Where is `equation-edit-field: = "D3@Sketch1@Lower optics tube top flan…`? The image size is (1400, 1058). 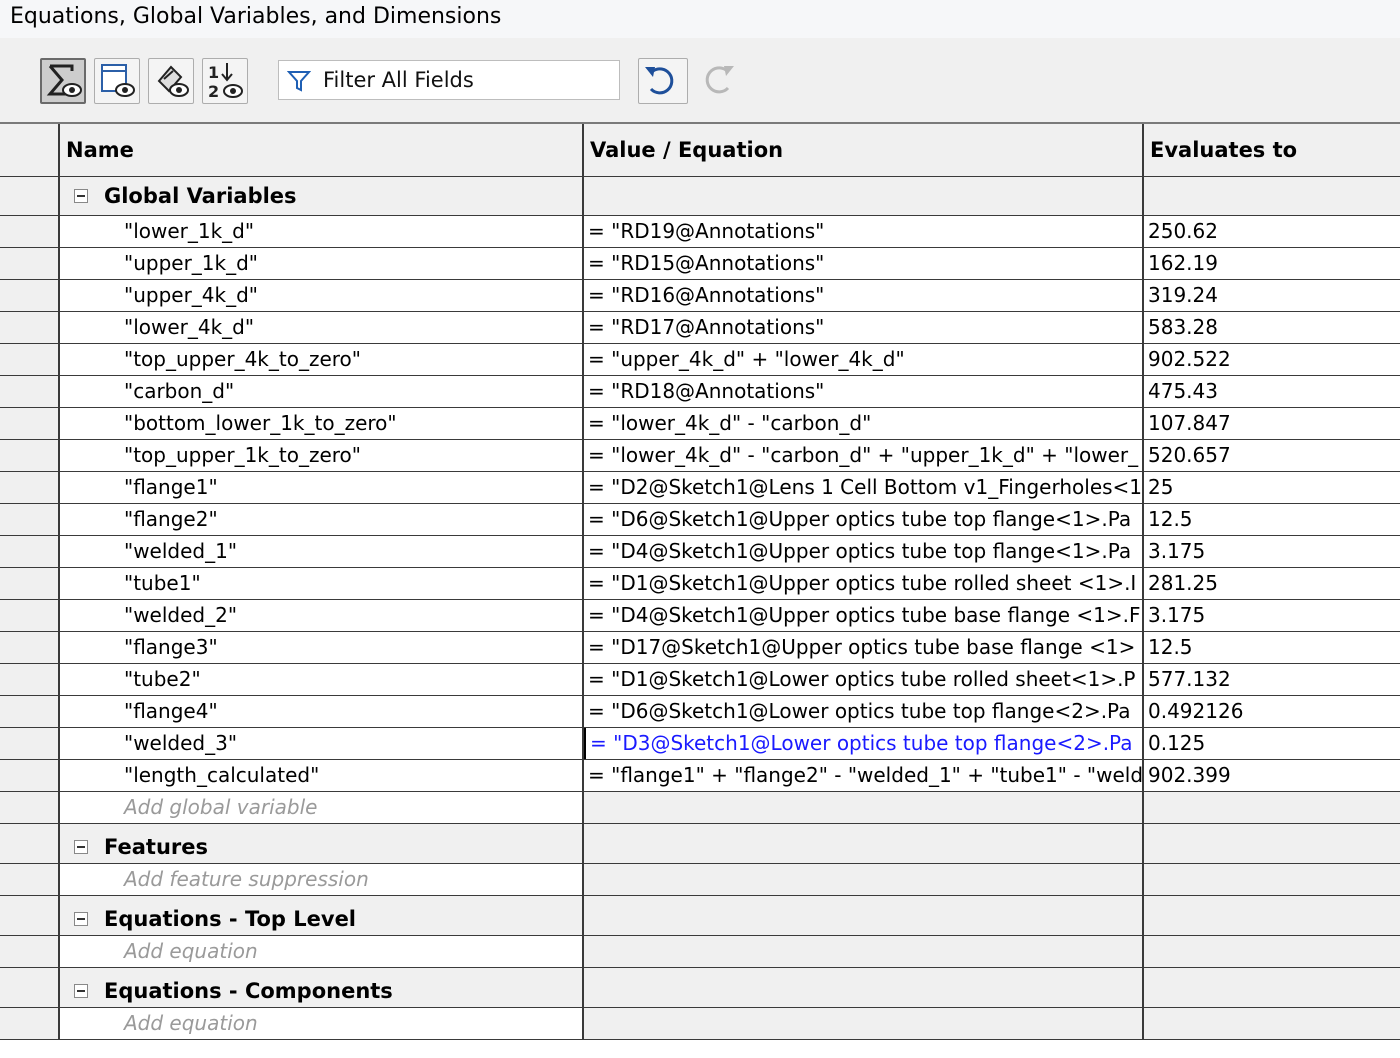
equation-edit-field: = "D3@Sketch1@Lower optics tube top flan… is located at coordinates (864, 743).